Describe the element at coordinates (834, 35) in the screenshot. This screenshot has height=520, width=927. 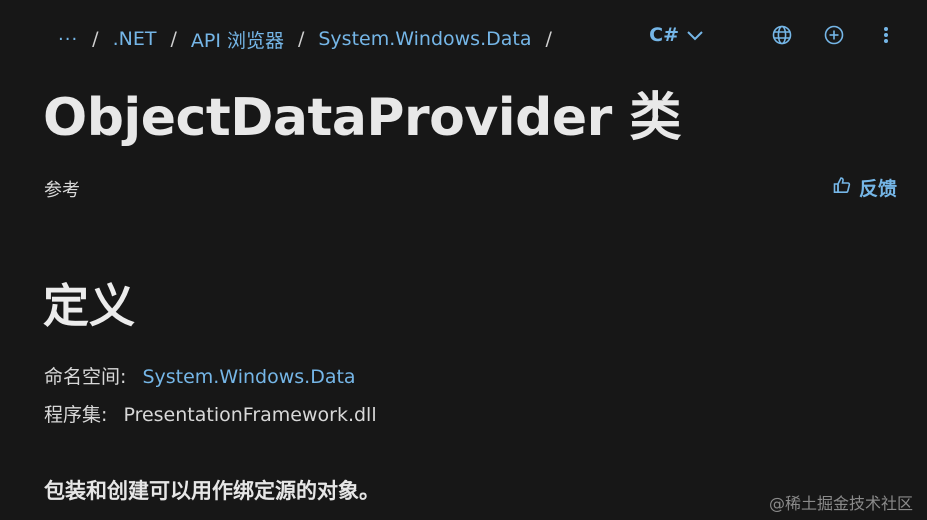
I see `add-circle-icon` at that location.